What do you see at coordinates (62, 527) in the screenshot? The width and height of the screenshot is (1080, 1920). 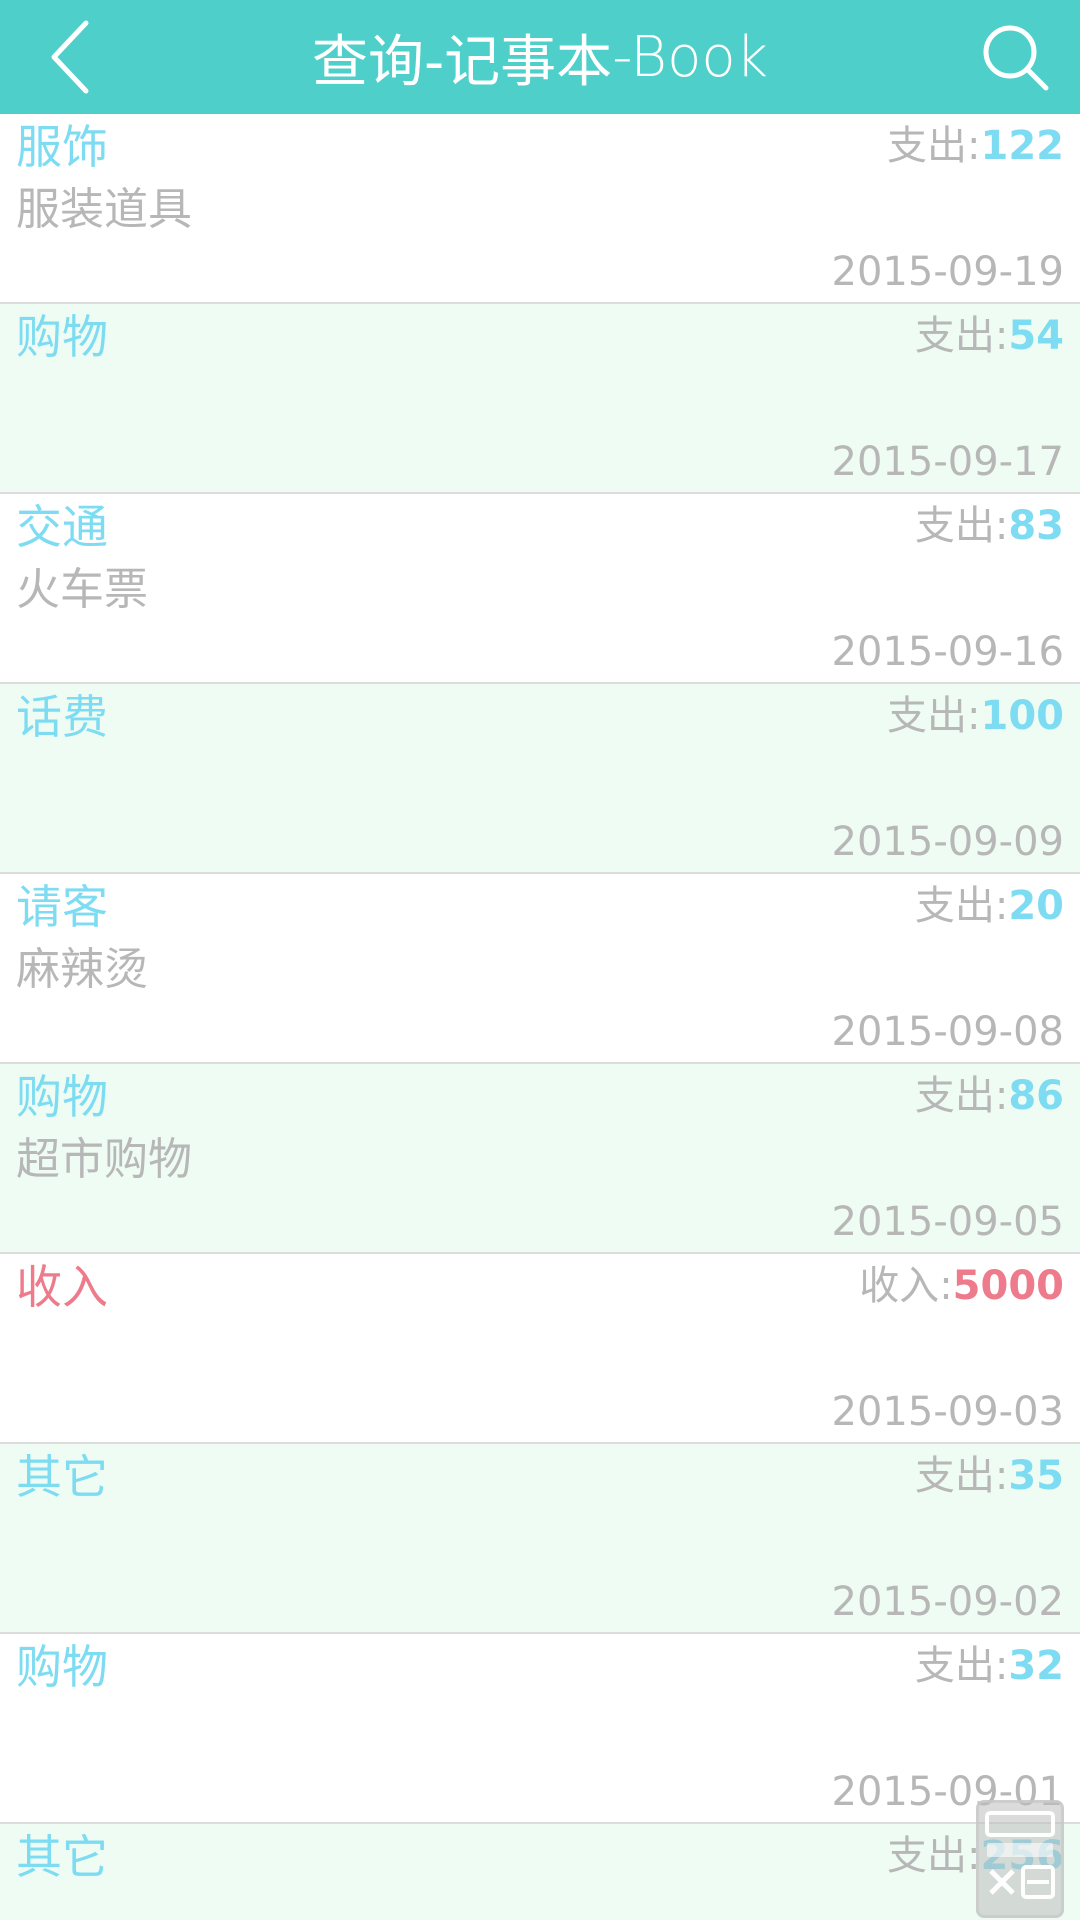 I see `record-category: 交通` at bounding box center [62, 527].